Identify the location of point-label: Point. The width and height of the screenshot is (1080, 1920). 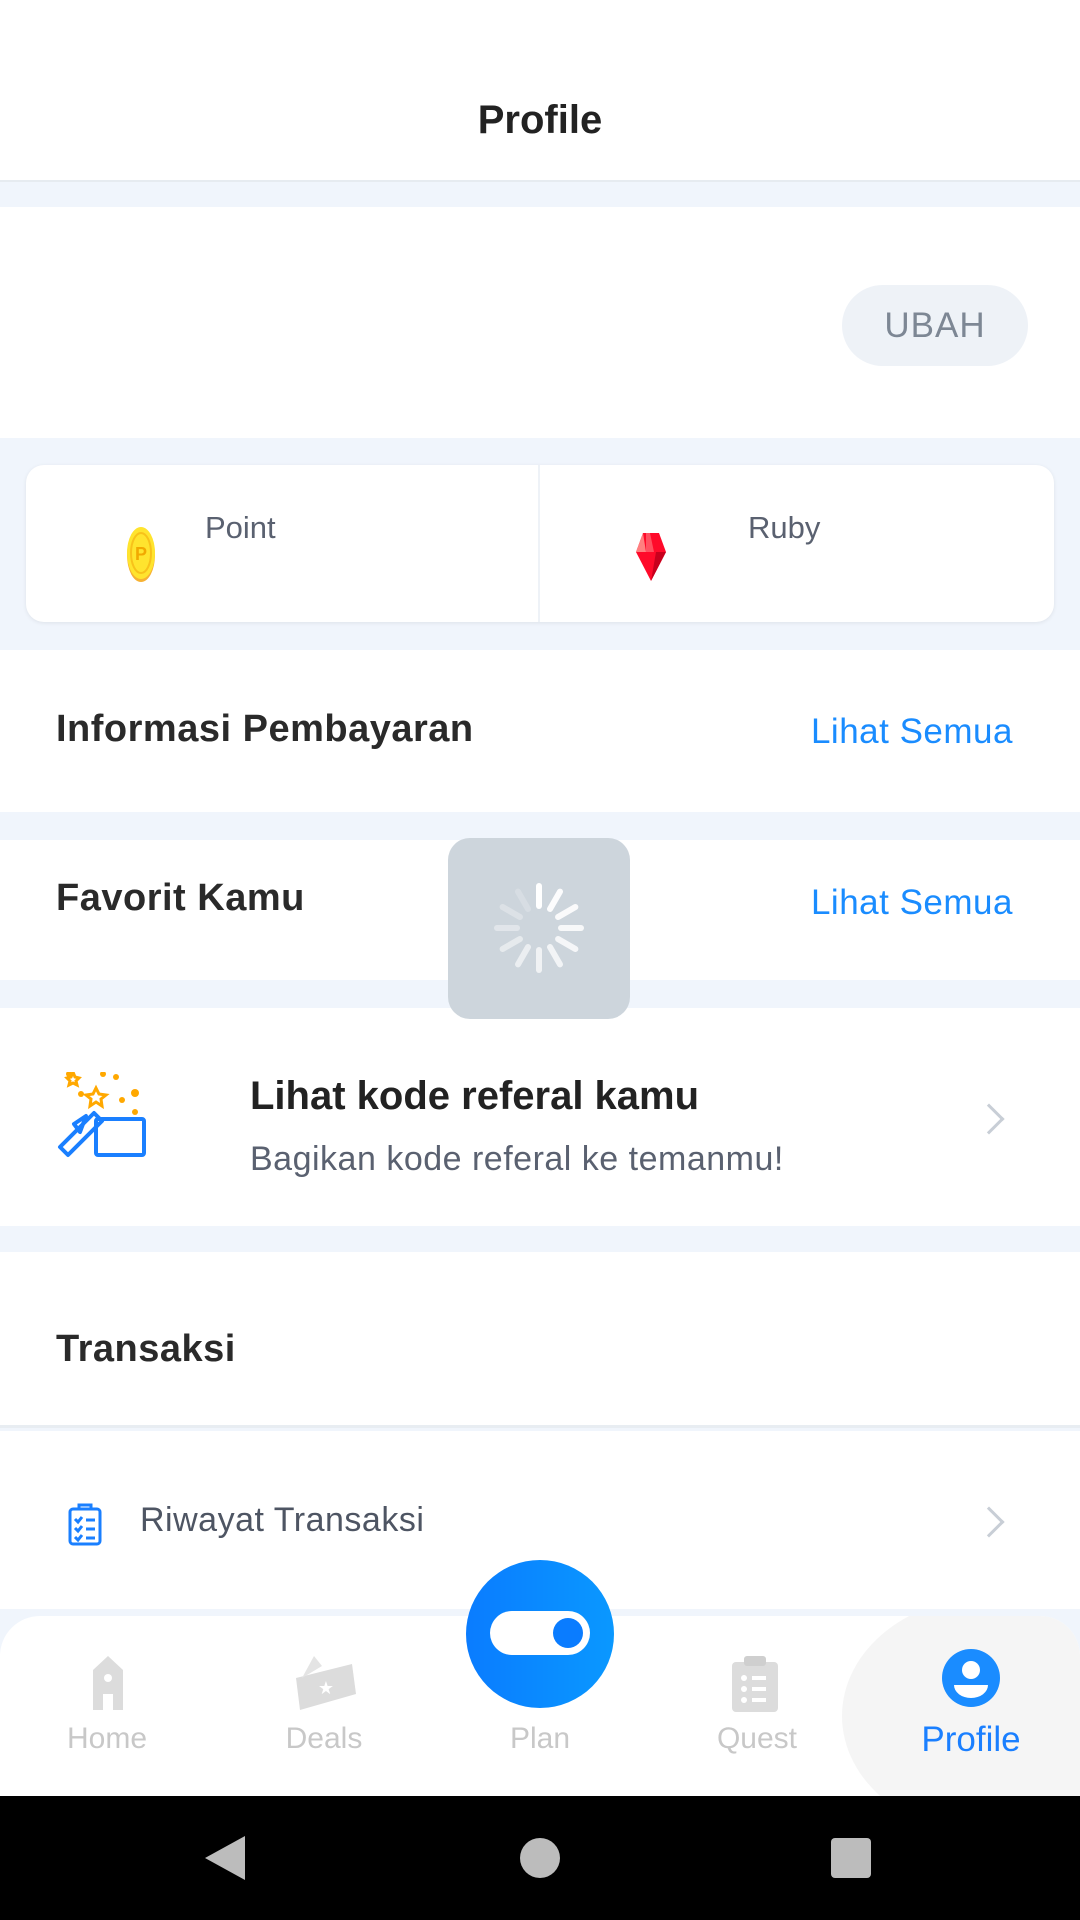
(240, 527).